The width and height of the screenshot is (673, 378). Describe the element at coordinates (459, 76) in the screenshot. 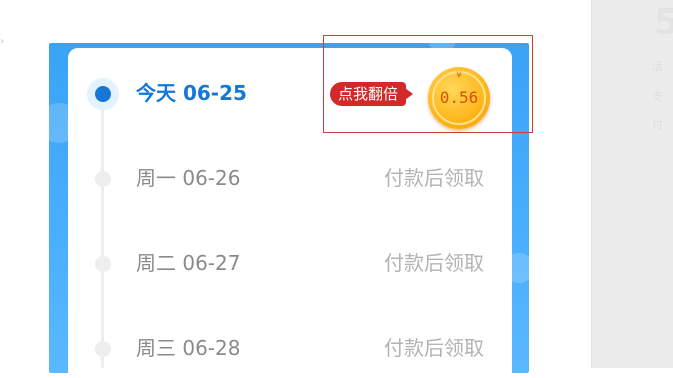

I see `currency-symbol: ¥` at that location.